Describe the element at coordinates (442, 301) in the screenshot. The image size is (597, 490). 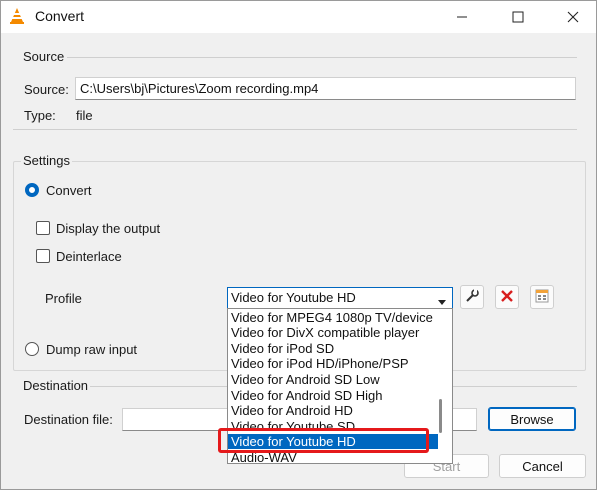
I see `chevron-down-icon` at that location.